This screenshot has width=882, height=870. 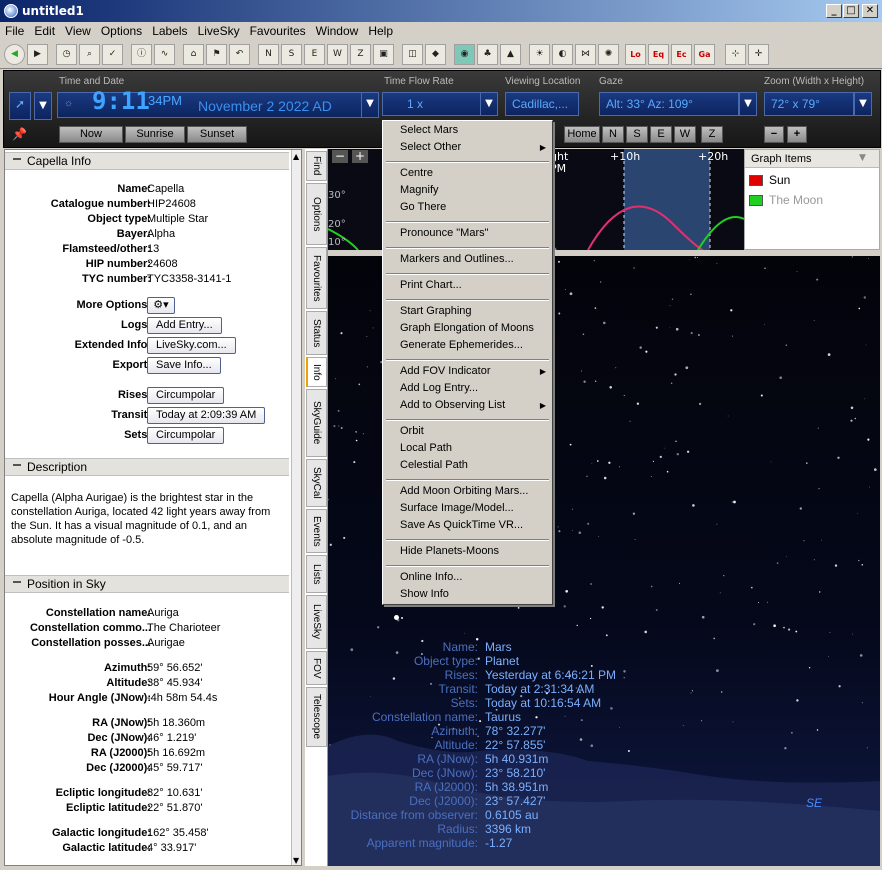 What do you see at coordinates (669, 104) in the screenshot?
I see `gaze-field: Alt: 33° Az: 109°` at bounding box center [669, 104].